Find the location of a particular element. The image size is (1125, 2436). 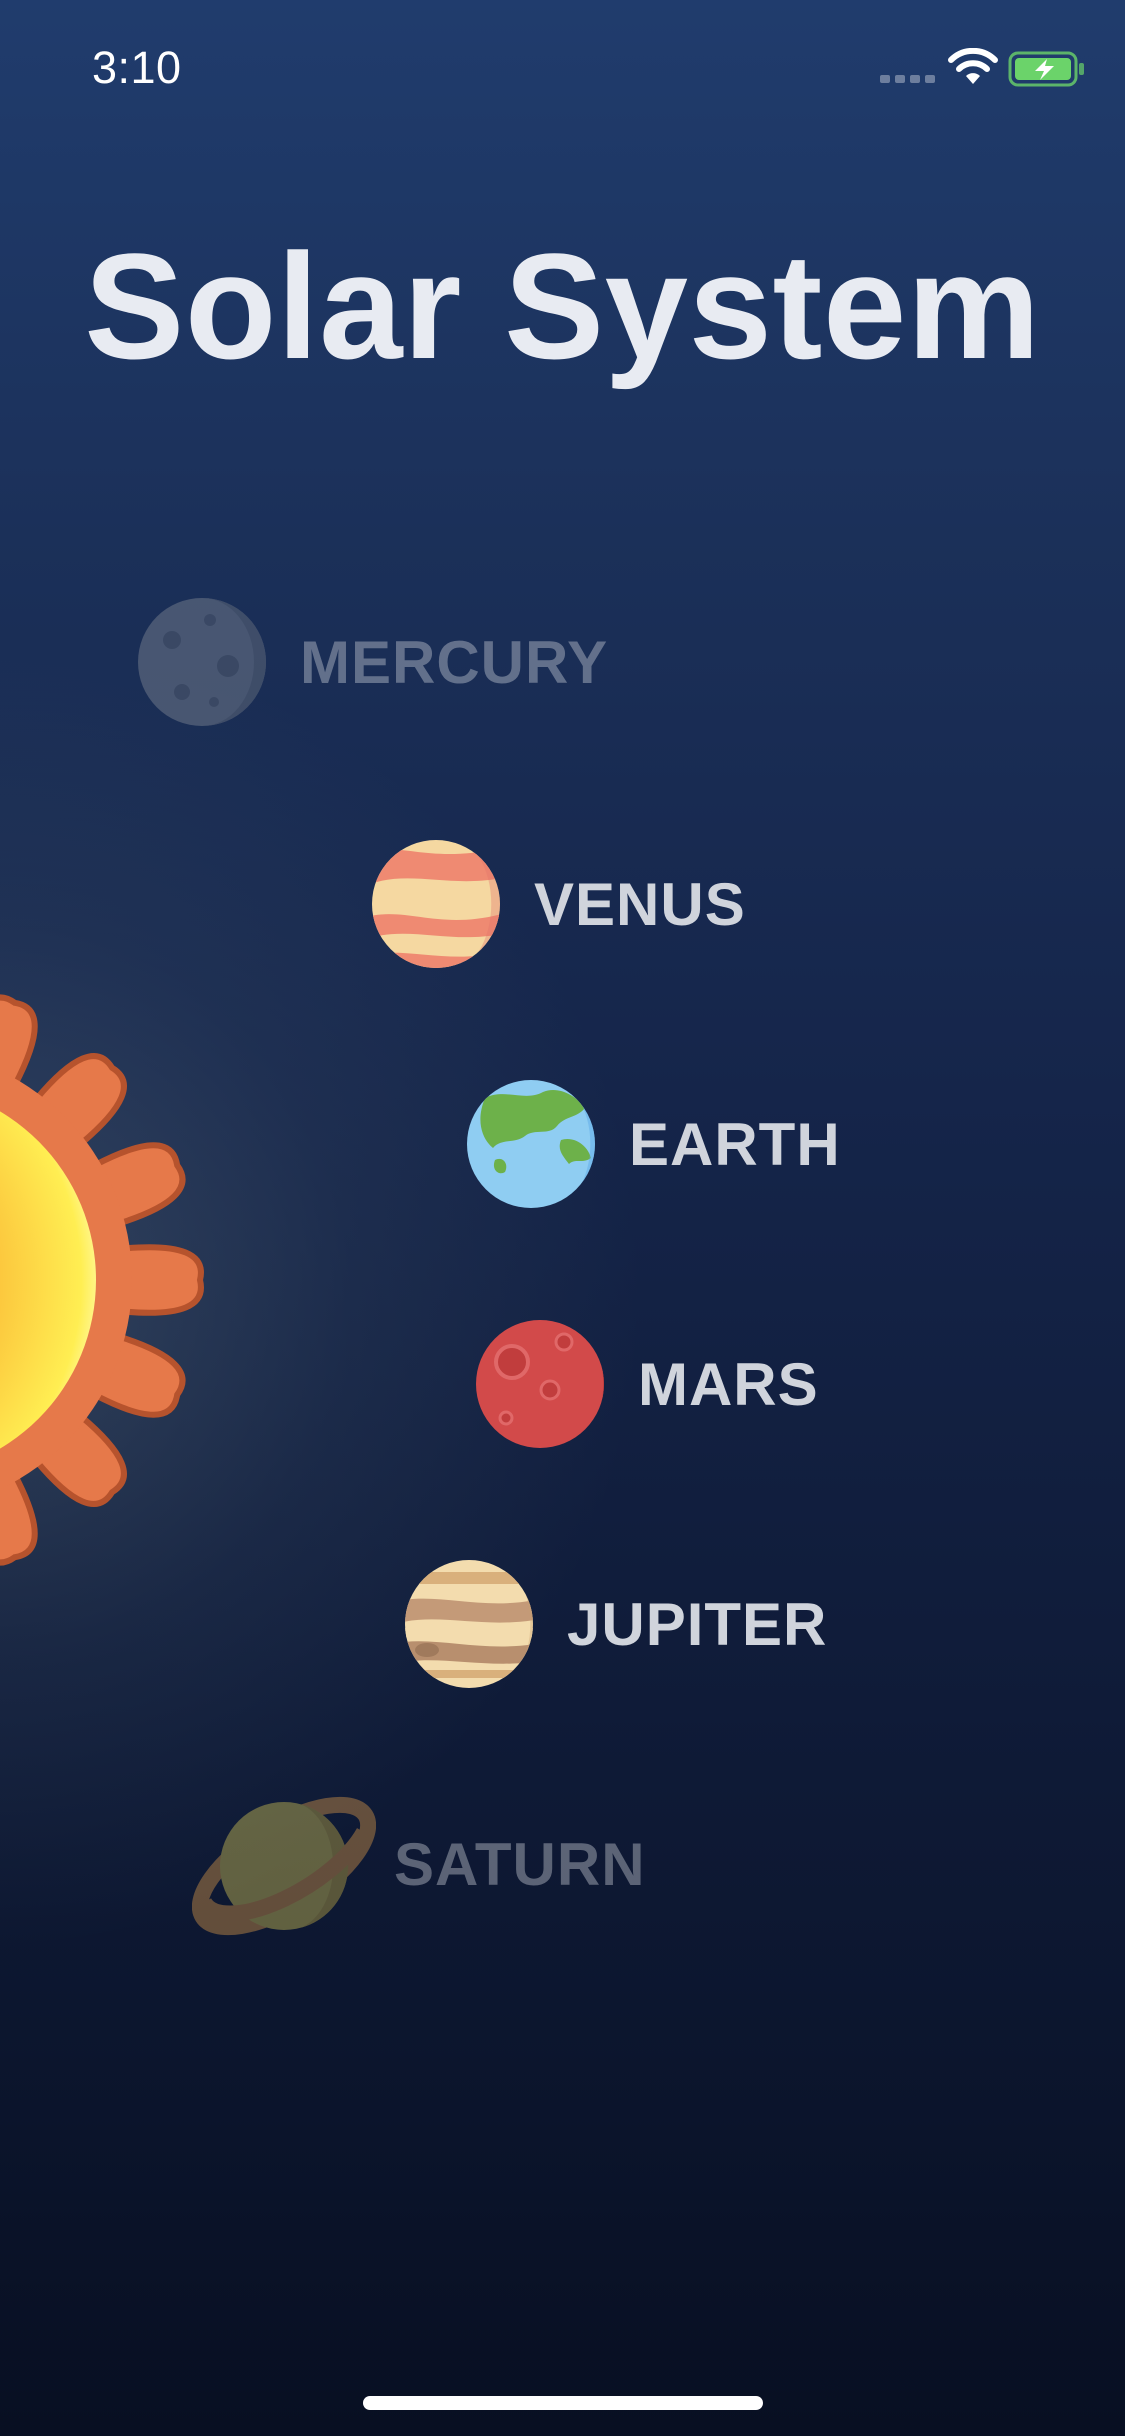

planet-label-earth: EARTH is located at coordinates (735, 1144).